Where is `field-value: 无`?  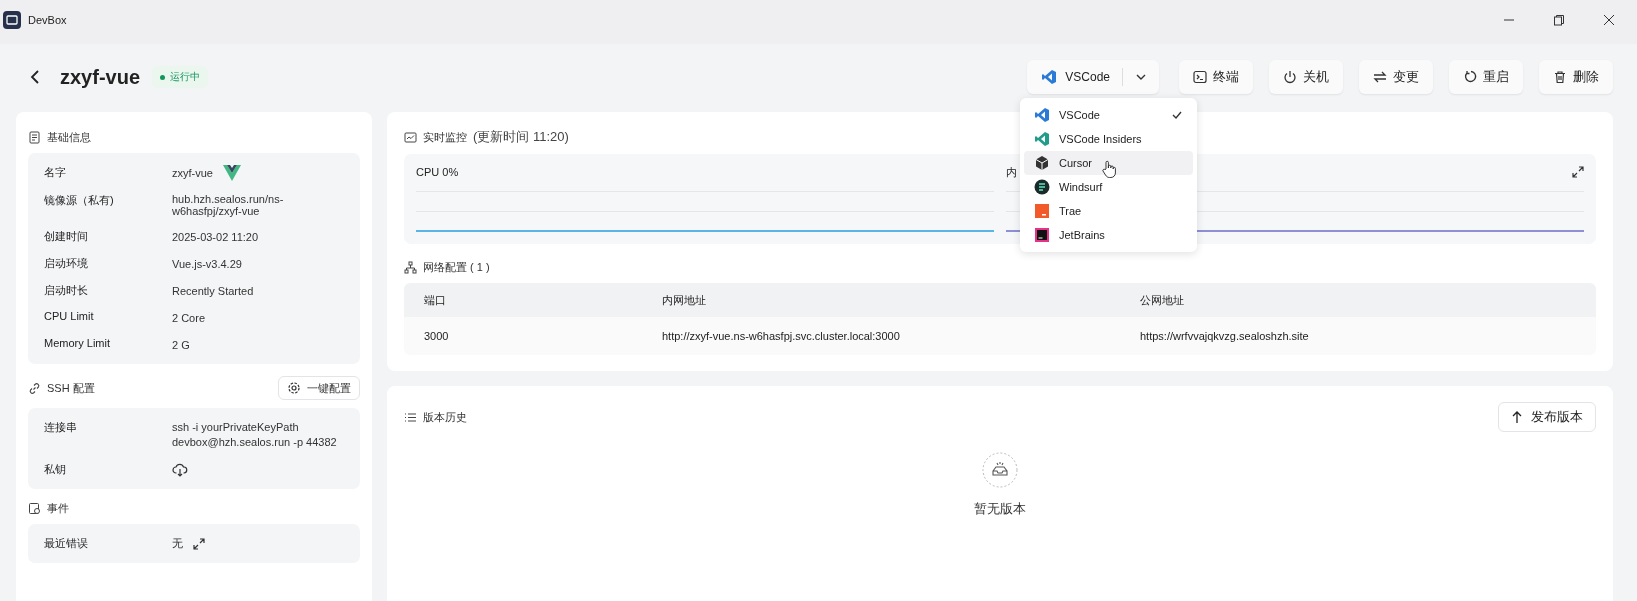
field-value: 无 is located at coordinates (177, 543).